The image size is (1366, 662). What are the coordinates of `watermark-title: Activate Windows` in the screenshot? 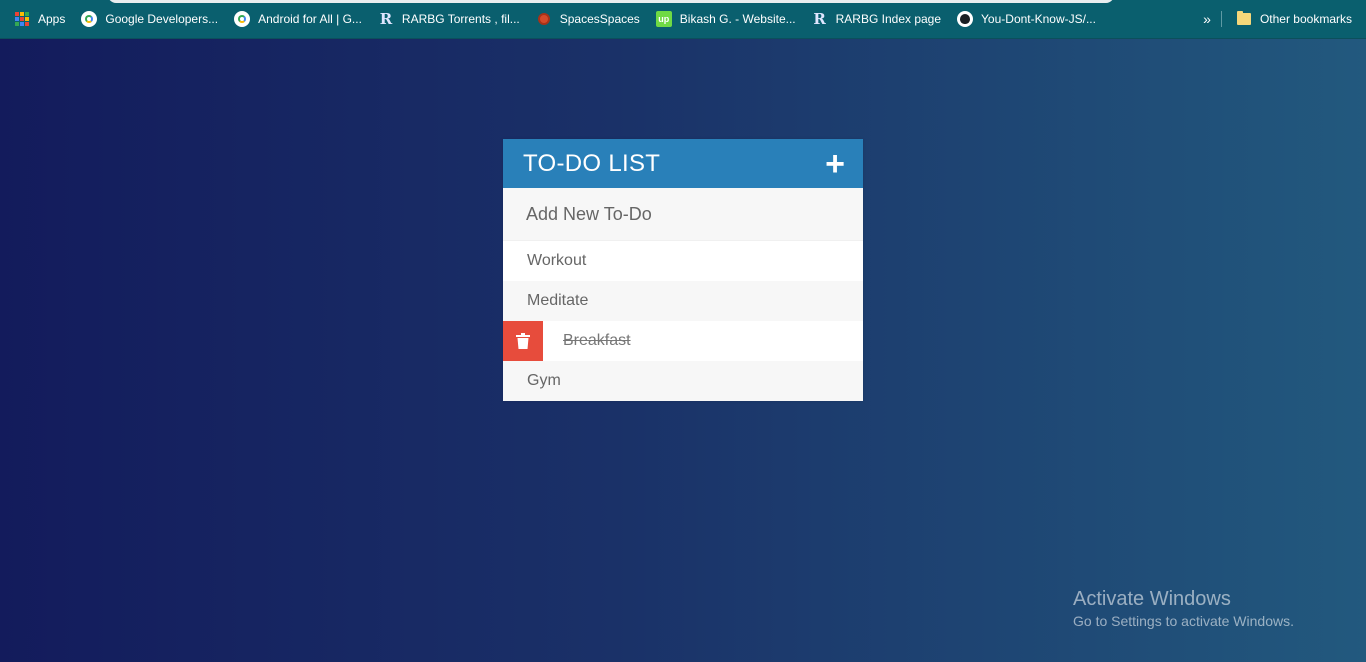 It's located at (1152, 599).